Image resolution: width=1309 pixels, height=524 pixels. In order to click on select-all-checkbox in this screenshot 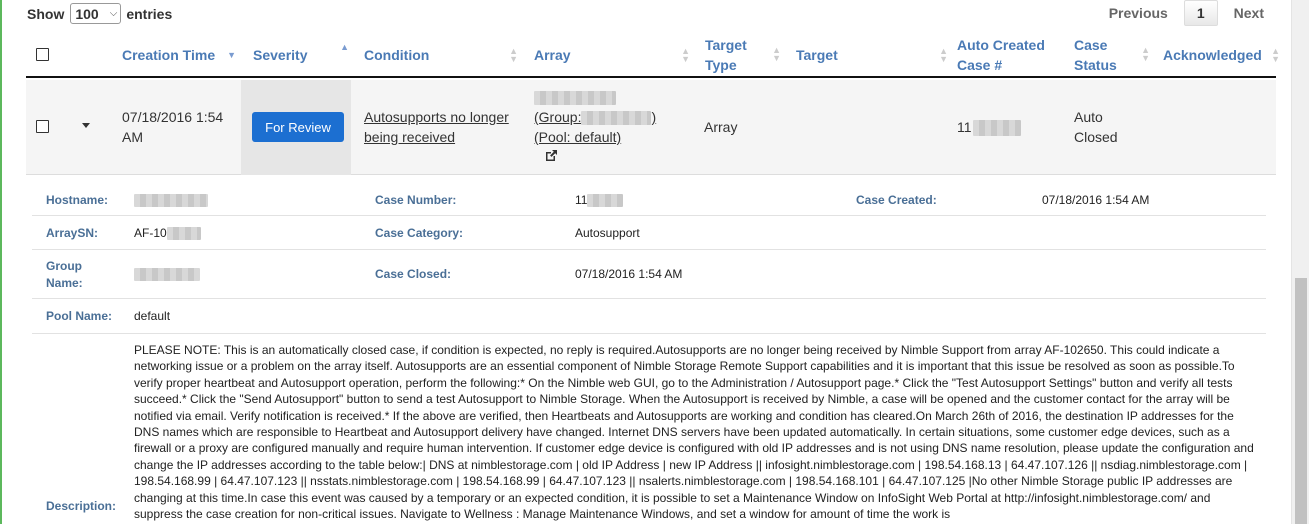, I will do `click(42, 54)`.